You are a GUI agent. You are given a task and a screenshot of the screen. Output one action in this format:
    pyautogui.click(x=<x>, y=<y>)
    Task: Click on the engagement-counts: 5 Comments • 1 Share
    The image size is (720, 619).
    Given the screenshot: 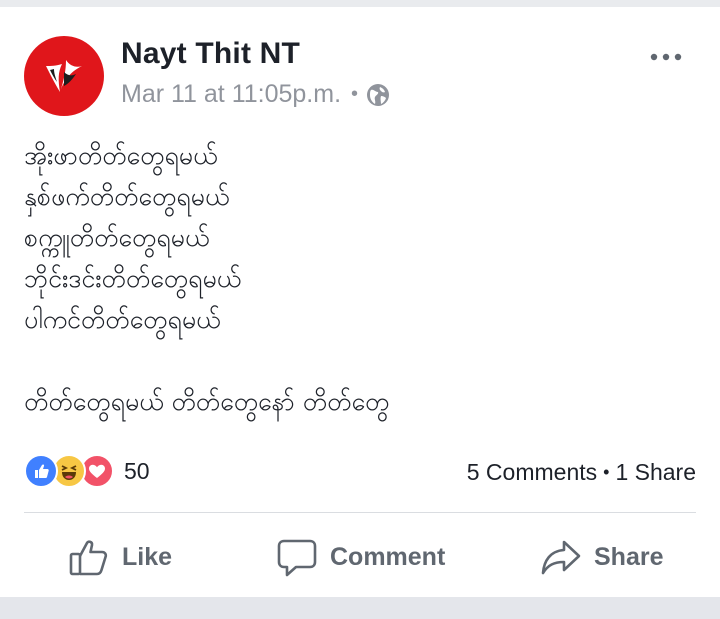 What is the action you would take?
    pyautogui.click(x=581, y=472)
    